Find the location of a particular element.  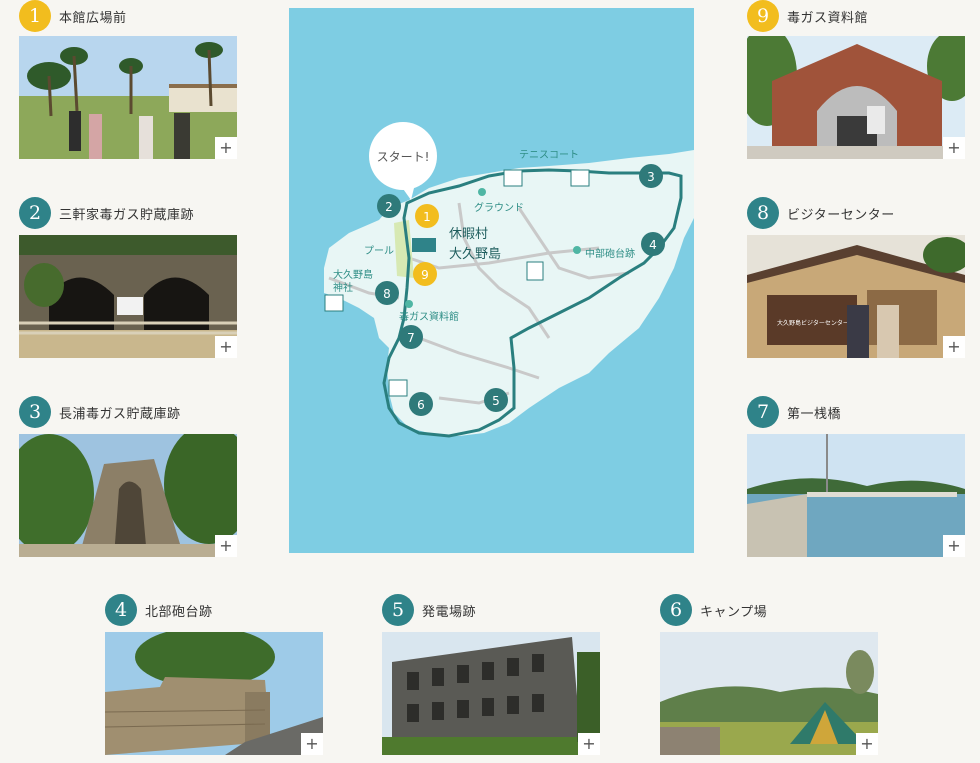

spot-5-expand-button: + is located at coordinates (589, 744).